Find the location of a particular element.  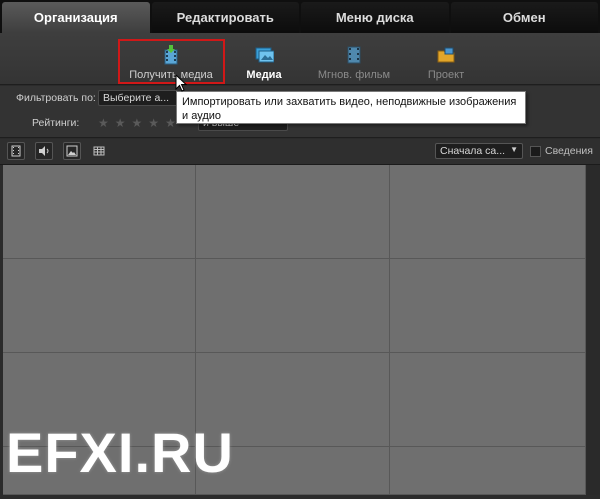

speaker-icon is located at coordinates (44, 151).